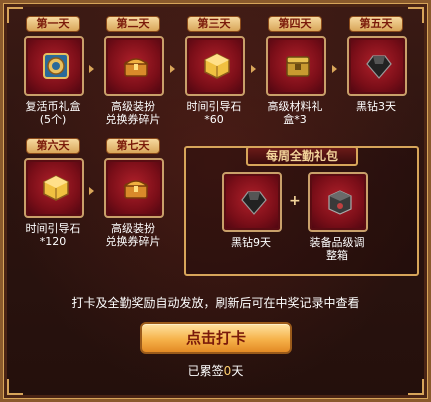 The image size is (431, 402). I want to click on reward-label: 装备品级调 整箱, so click(337, 249).